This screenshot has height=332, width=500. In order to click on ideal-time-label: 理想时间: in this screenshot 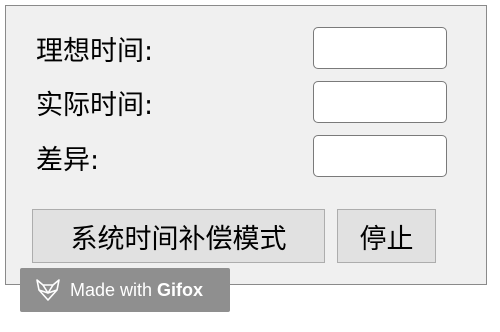, I will do `click(95, 51)`.